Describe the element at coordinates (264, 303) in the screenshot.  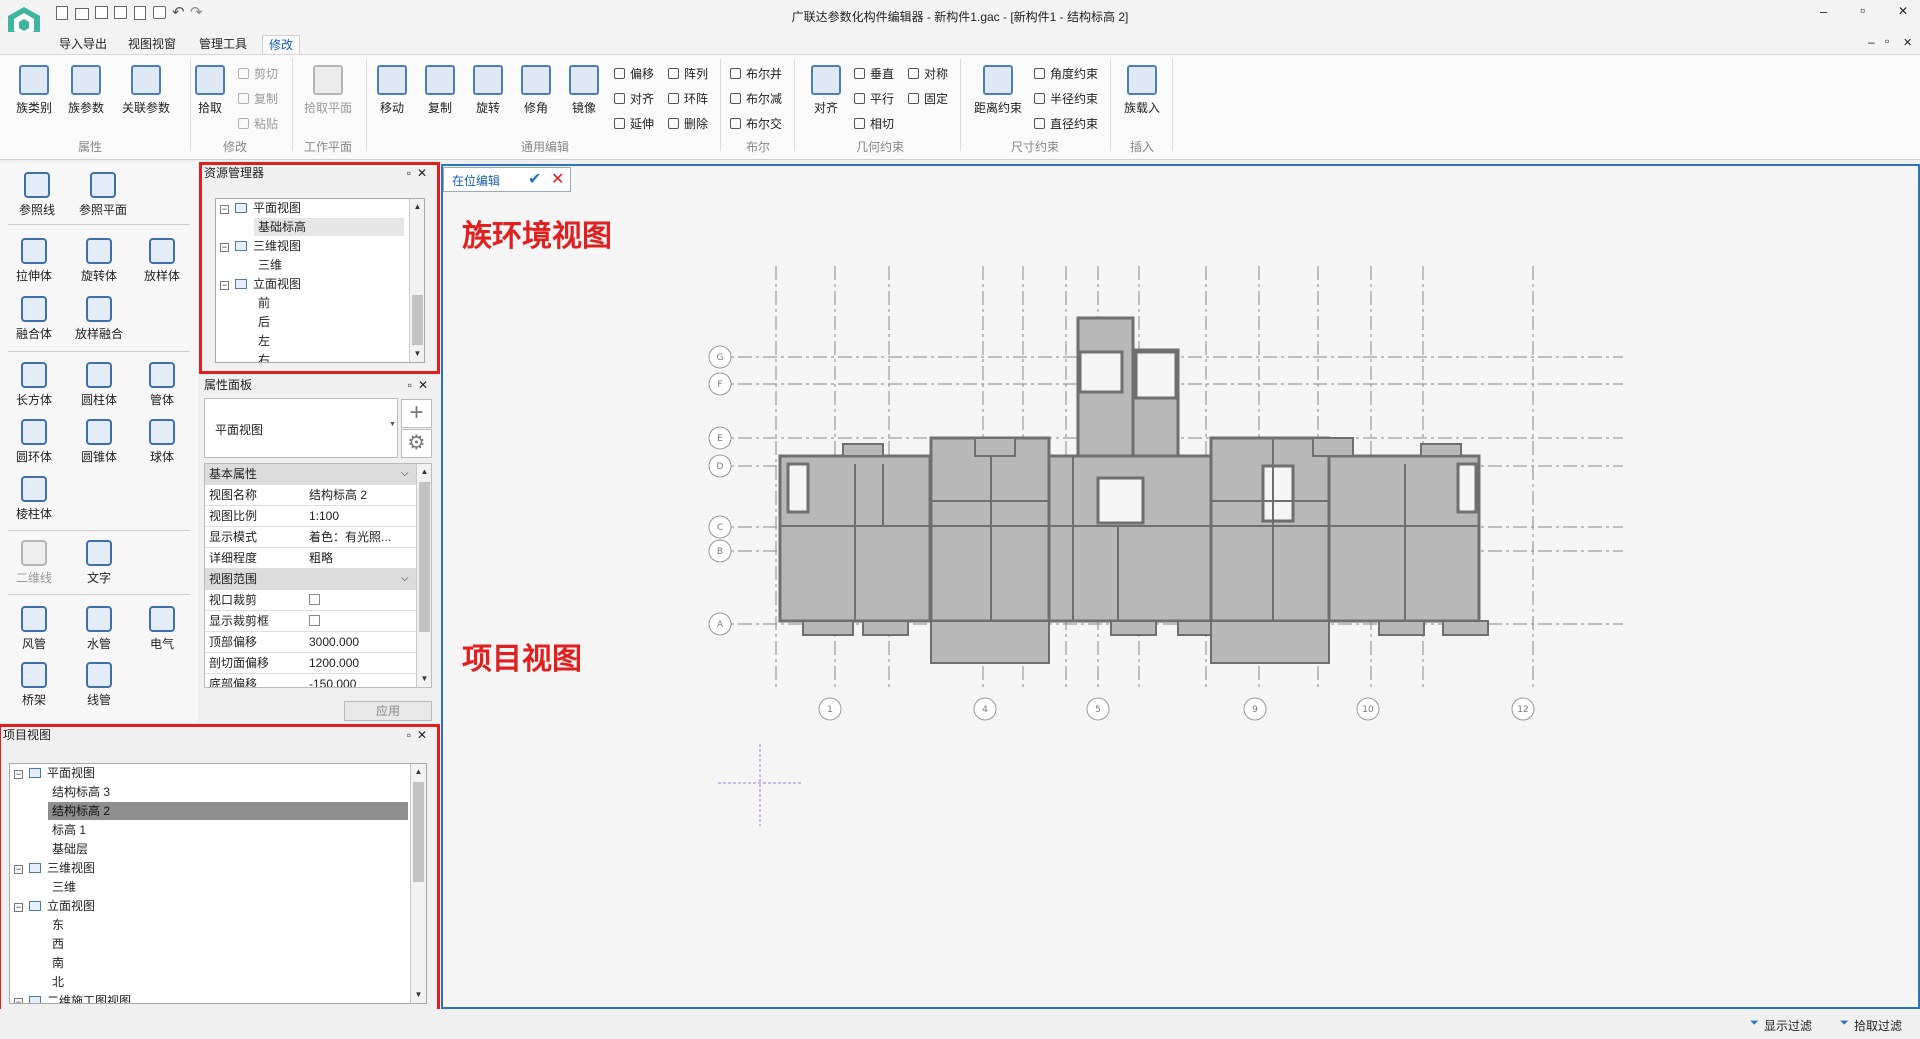
I see `tree-node: 前` at that location.